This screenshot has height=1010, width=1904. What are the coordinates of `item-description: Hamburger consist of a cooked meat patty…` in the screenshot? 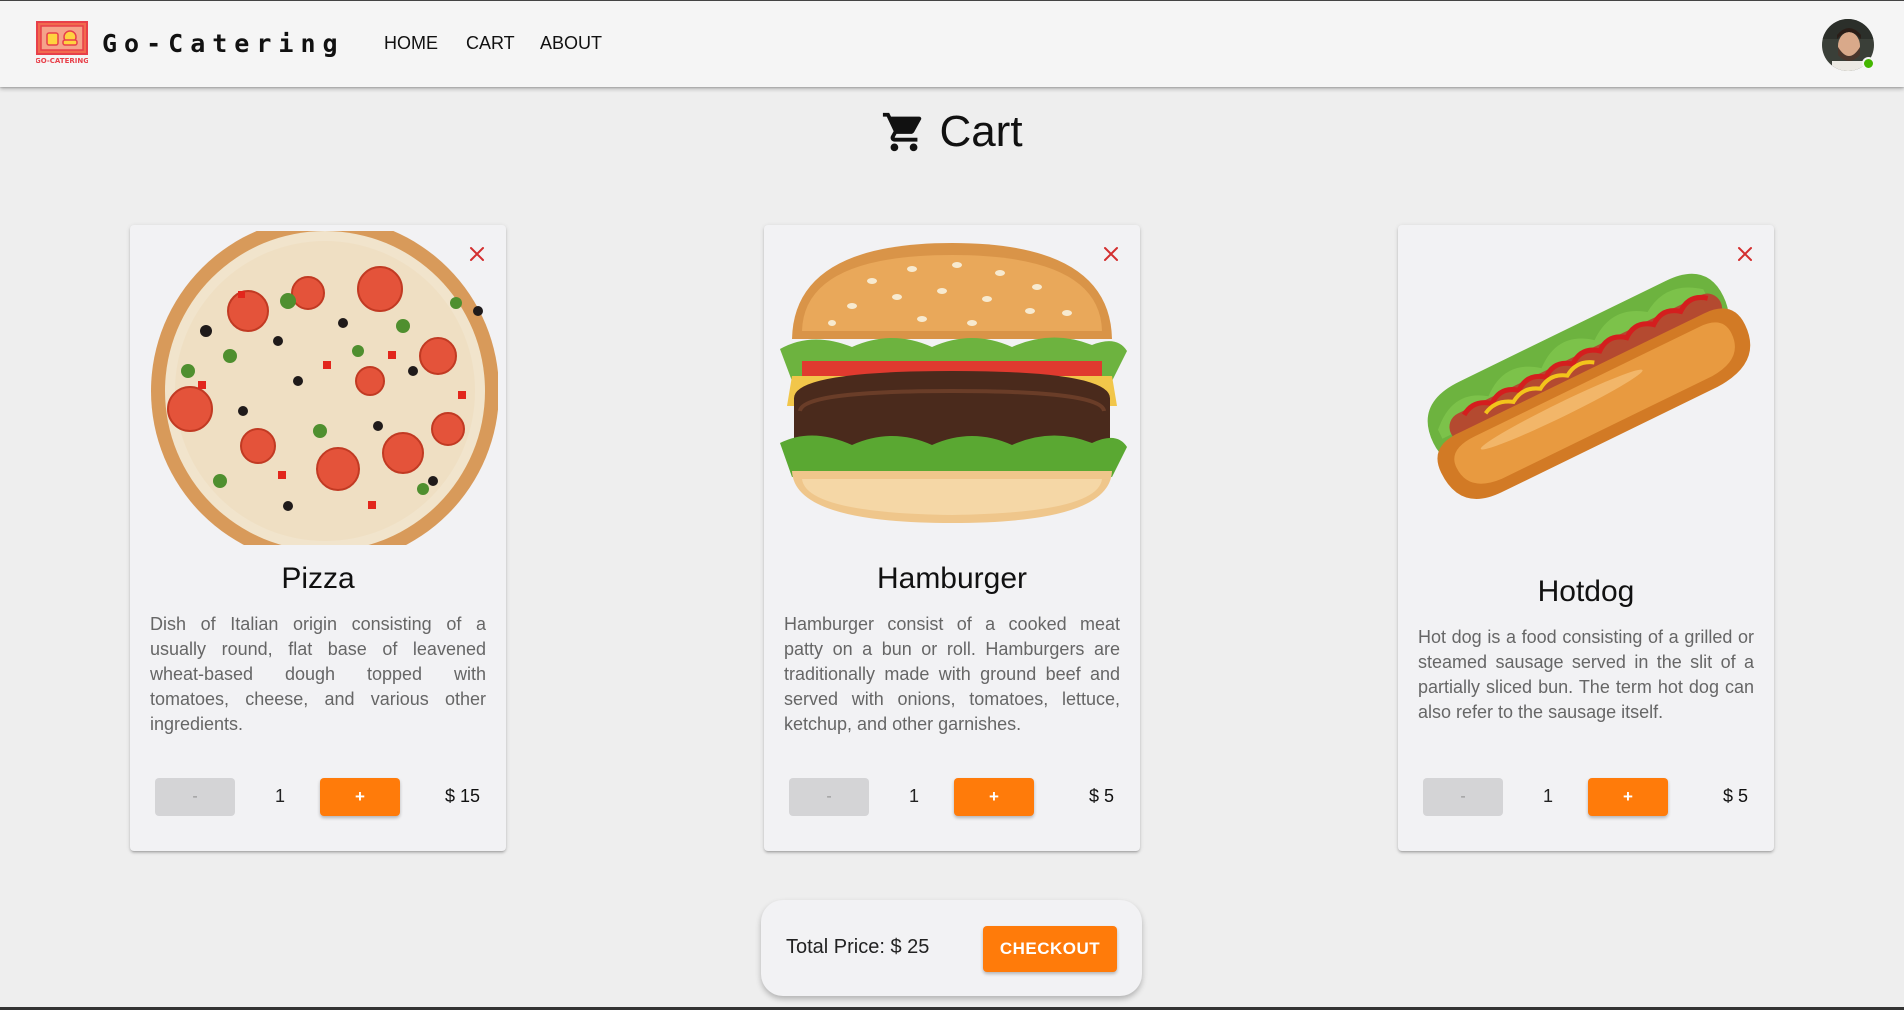 It's located at (952, 674).